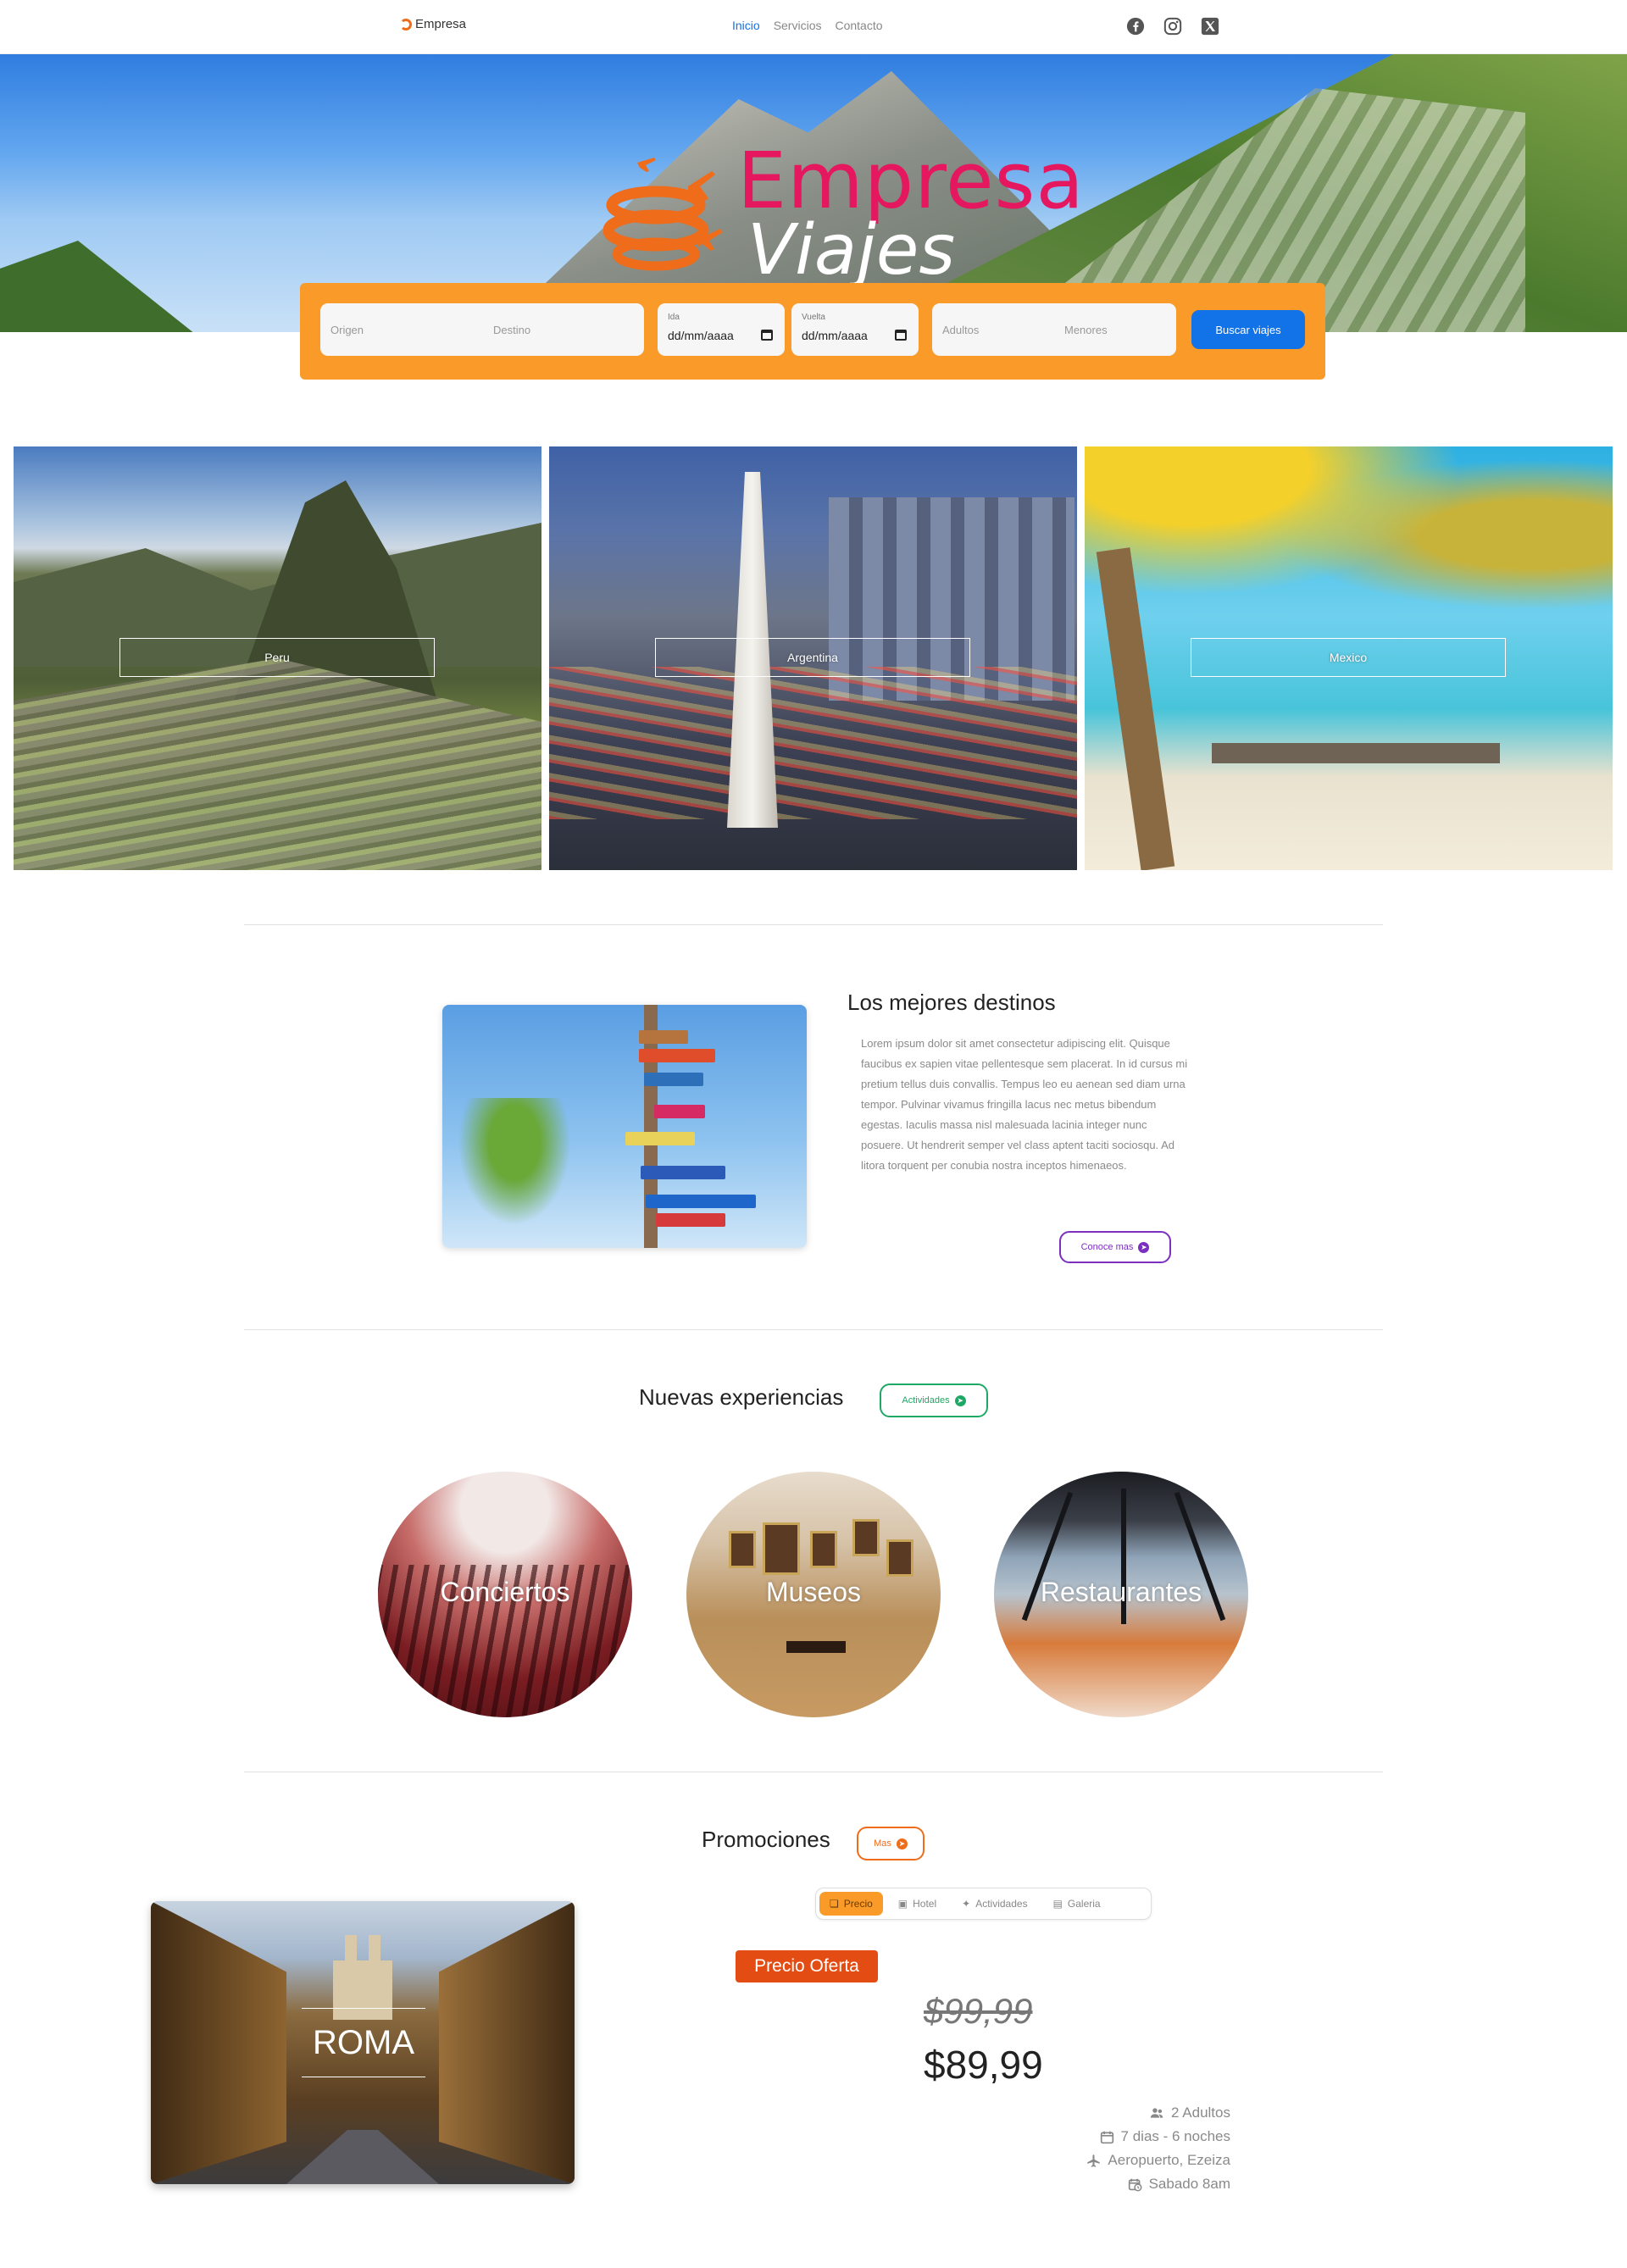  I want to click on person-walking-icon: ✦, so click(967, 1904).